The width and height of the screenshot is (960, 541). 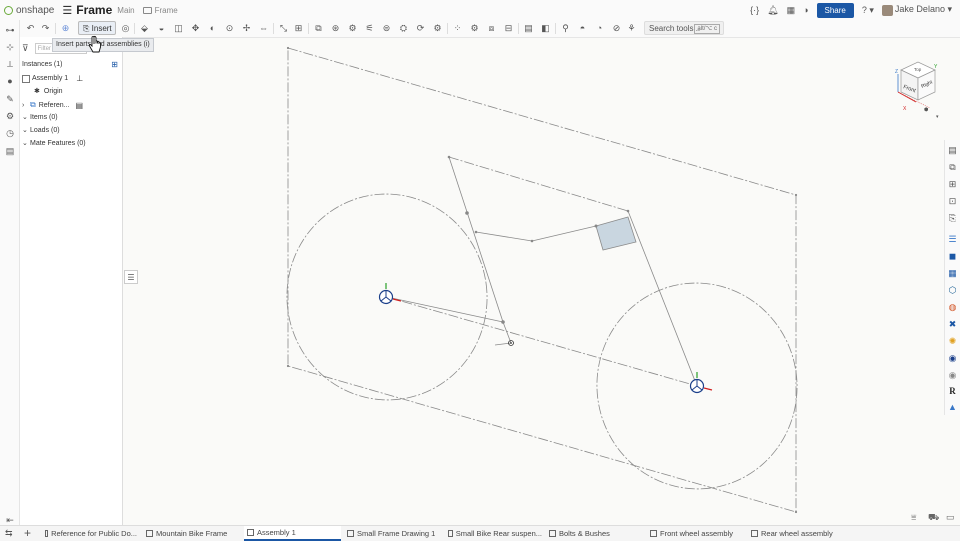 What do you see at coordinates (420, 28) in the screenshot?
I see `cam-icon: ⟳` at bounding box center [420, 28].